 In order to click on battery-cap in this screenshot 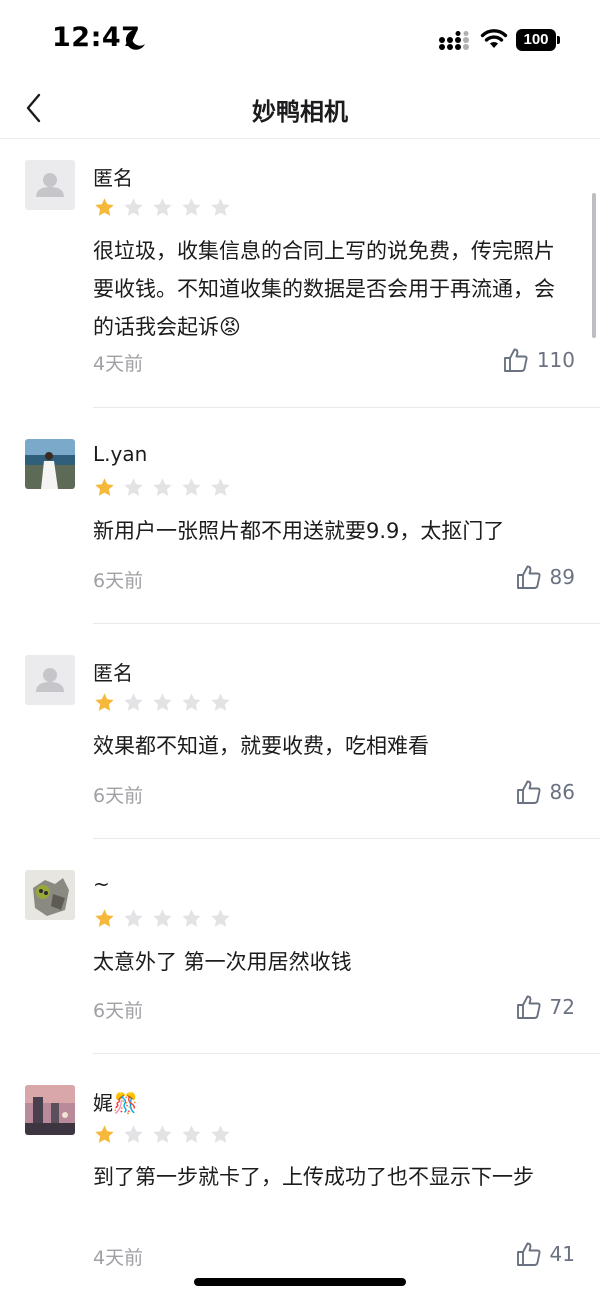, I will do `click(558, 40)`.